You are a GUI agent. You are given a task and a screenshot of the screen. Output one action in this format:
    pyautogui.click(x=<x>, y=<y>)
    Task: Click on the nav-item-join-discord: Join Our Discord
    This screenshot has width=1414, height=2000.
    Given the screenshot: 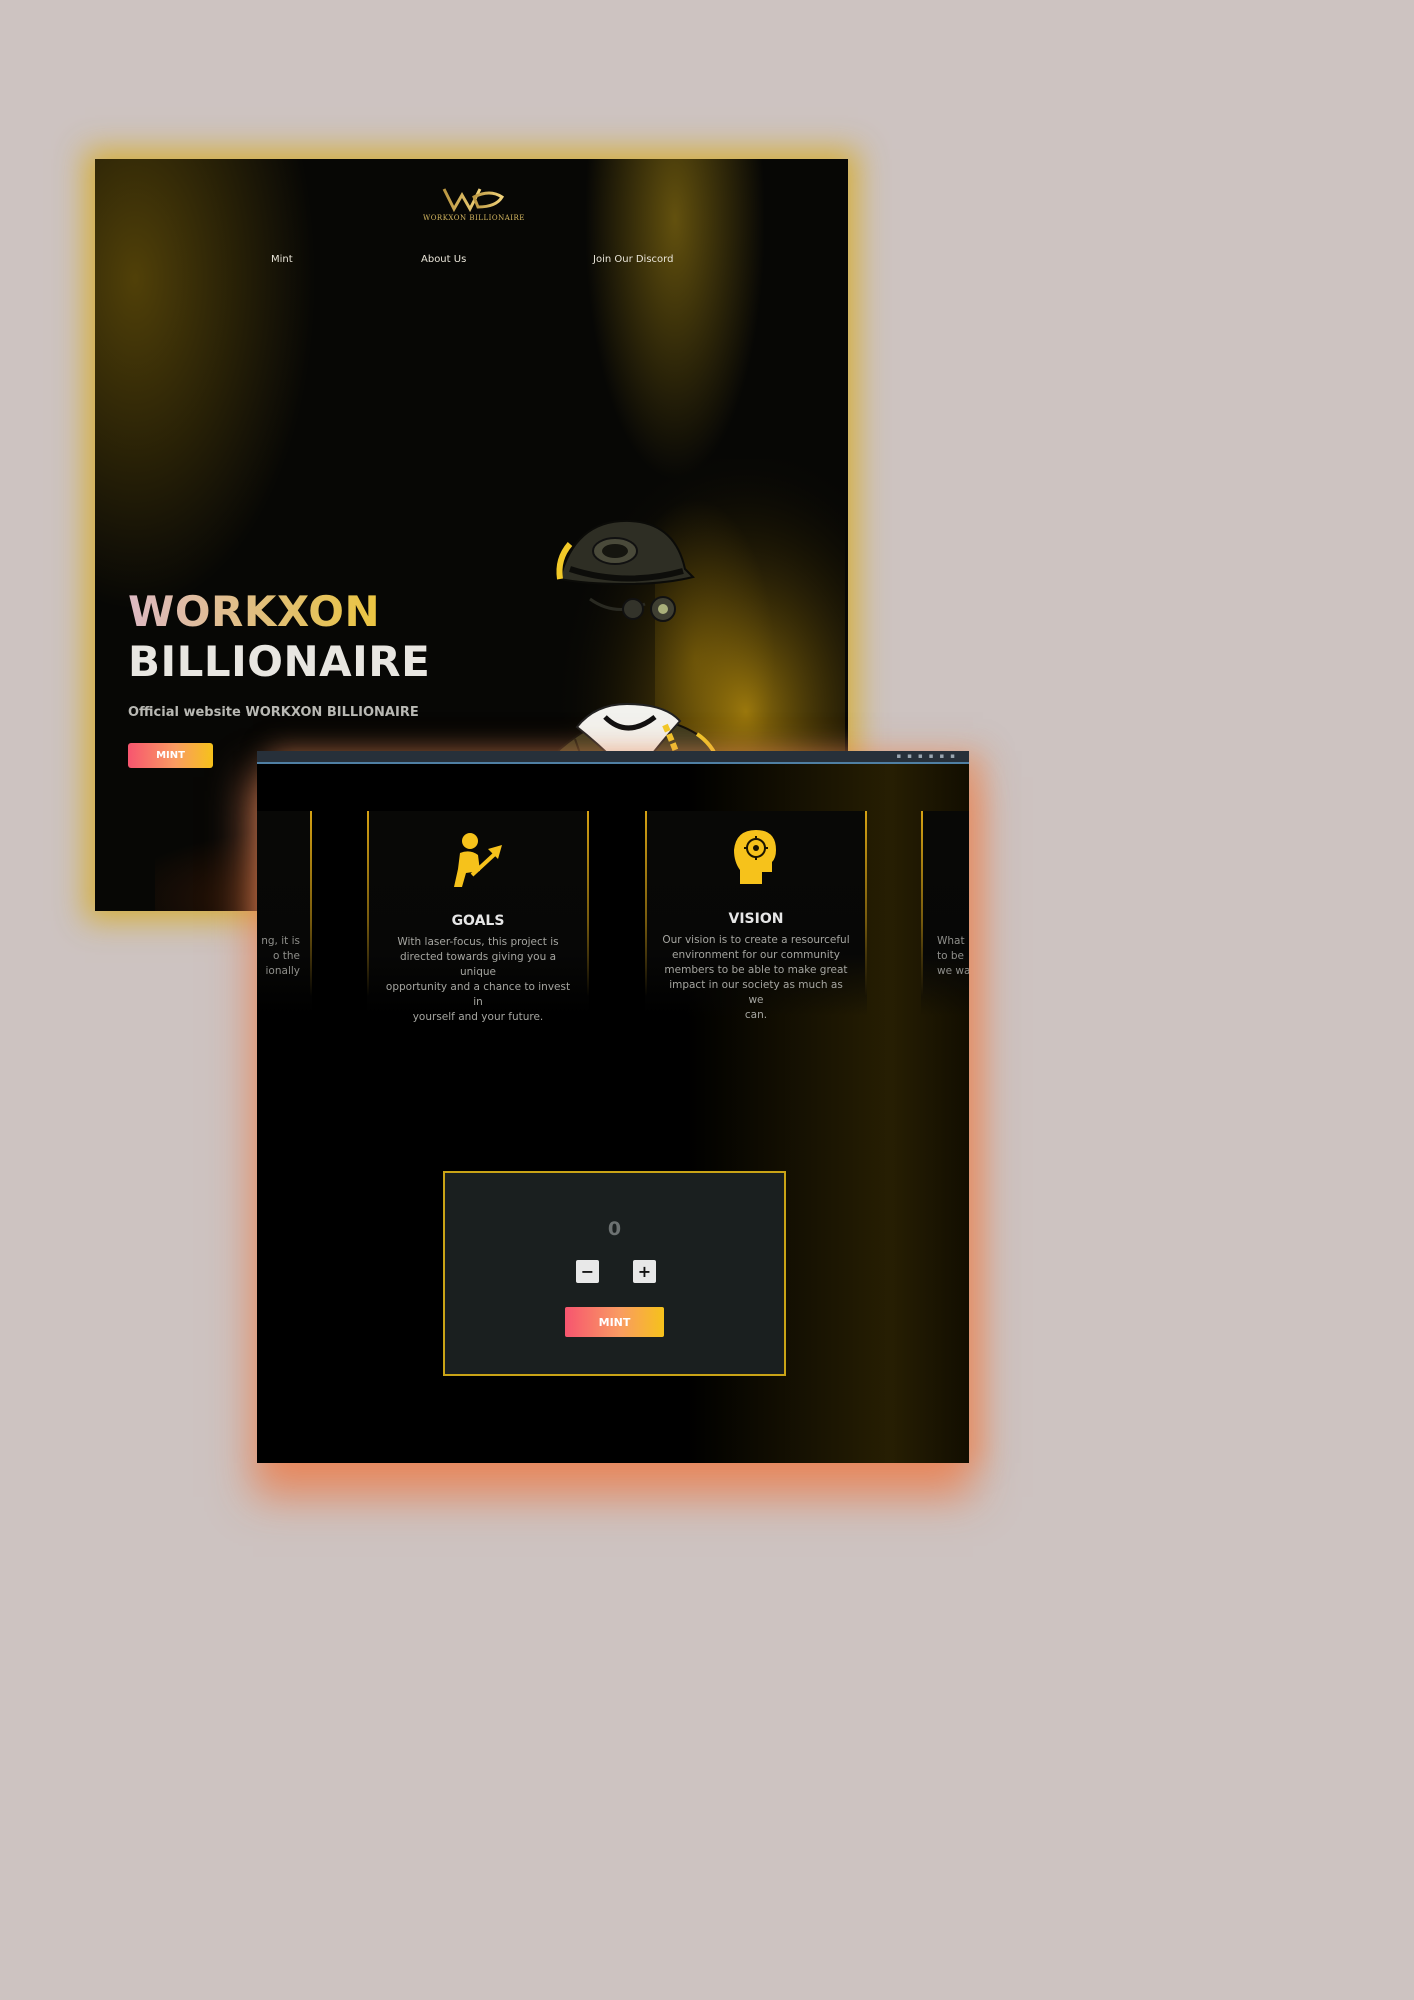 What is the action you would take?
    pyautogui.click(x=633, y=259)
    